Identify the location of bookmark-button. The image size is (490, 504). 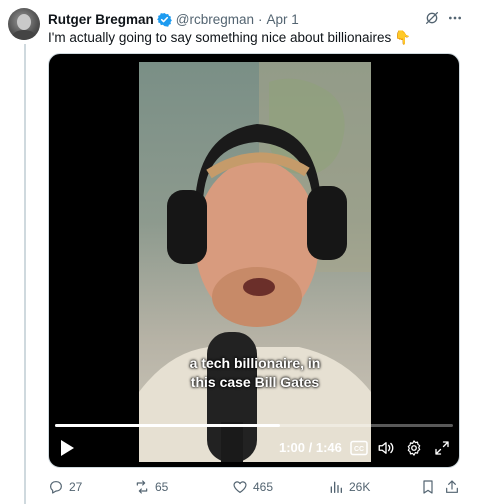
(430, 487).